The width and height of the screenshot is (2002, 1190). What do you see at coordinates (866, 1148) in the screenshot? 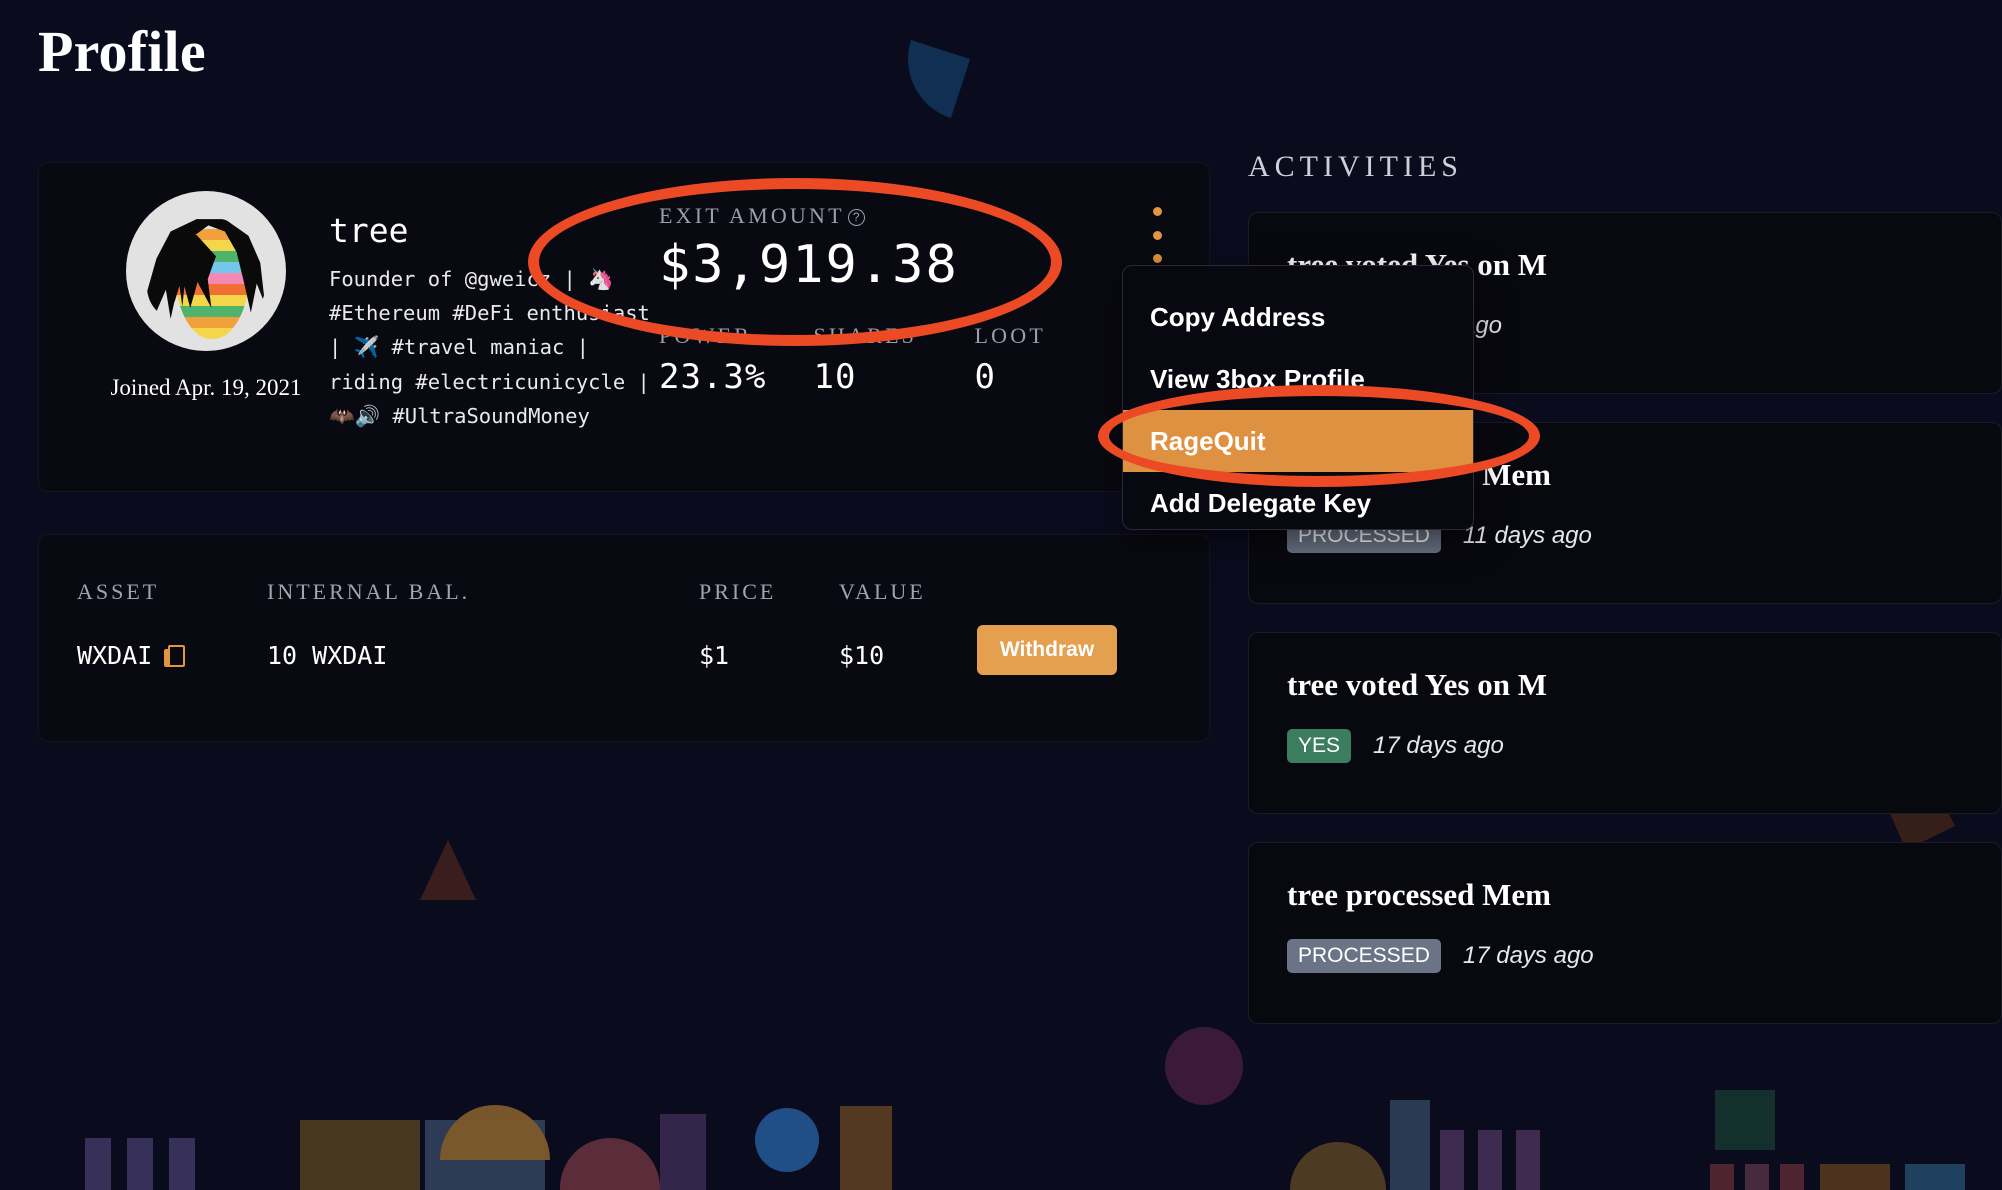
I see `decor-strip-d` at bounding box center [866, 1148].